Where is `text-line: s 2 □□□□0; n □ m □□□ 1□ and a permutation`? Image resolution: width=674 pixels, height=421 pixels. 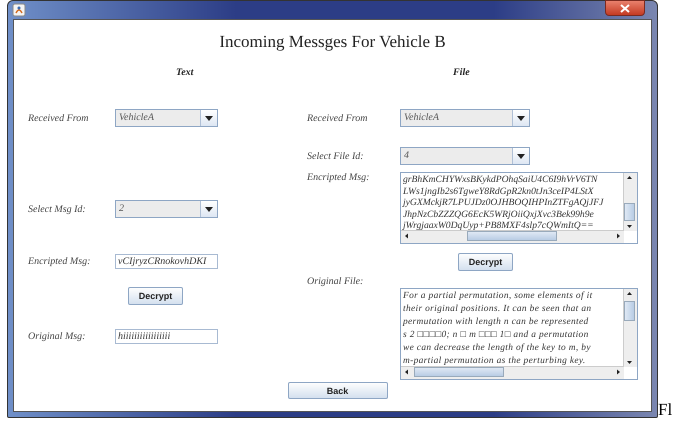 text-line: s 2 □□□□0; n □ m □□□ 1□ and a permutation is located at coordinates (496, 335).